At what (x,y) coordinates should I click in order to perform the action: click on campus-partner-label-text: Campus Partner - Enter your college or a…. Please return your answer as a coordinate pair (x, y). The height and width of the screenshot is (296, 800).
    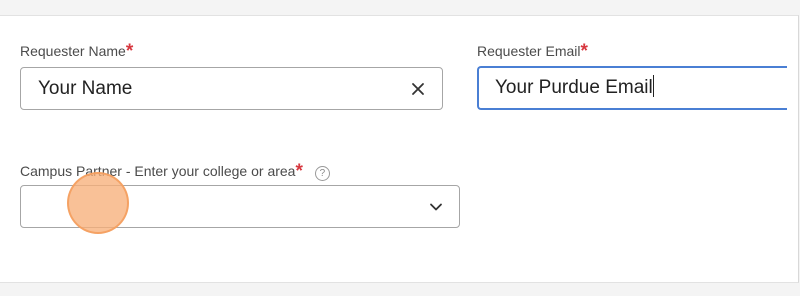
    Looking at the image, I should click on (158, 171).